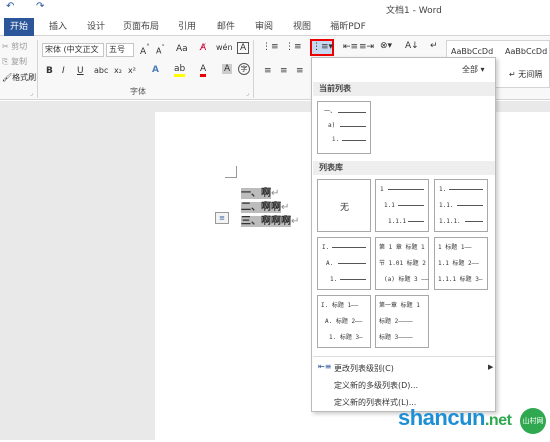 This screenshot has height=442, width=550. I want to click on list-style-numeric-dot: 1. 1.1. 1.1.1., so click(461, 205).